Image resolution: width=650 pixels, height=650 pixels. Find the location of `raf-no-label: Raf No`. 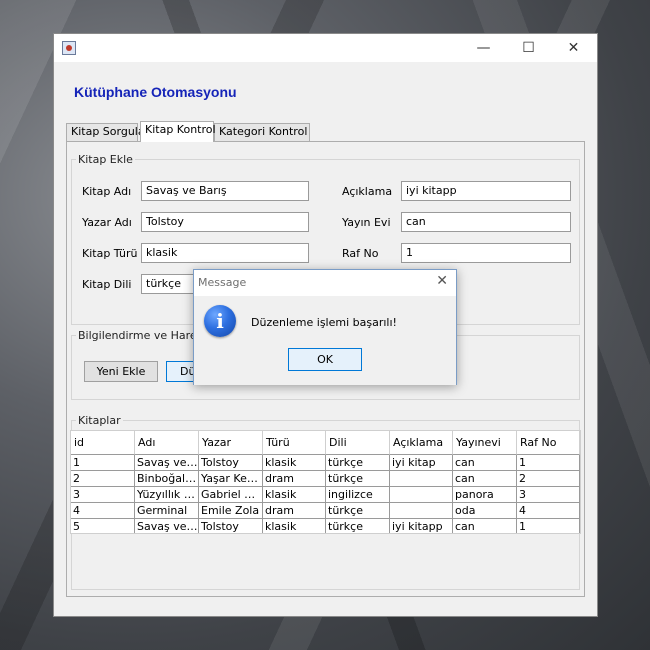

raf-no-label: Raf No is located at coordinates (360, 253).